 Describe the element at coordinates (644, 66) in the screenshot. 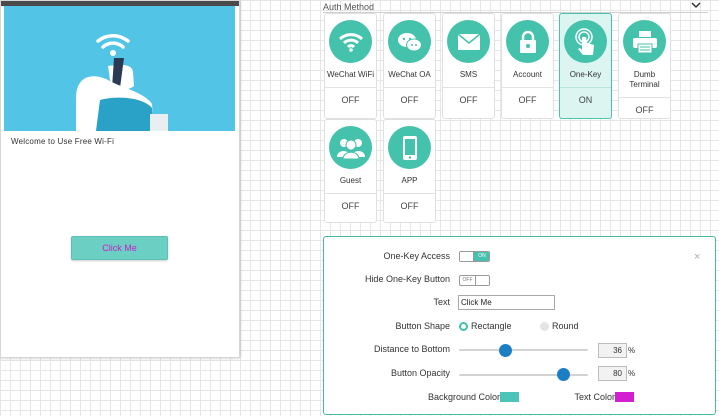

I see `auth-tile-dumb-terminal: Dumb Terminal OFF` at that location.